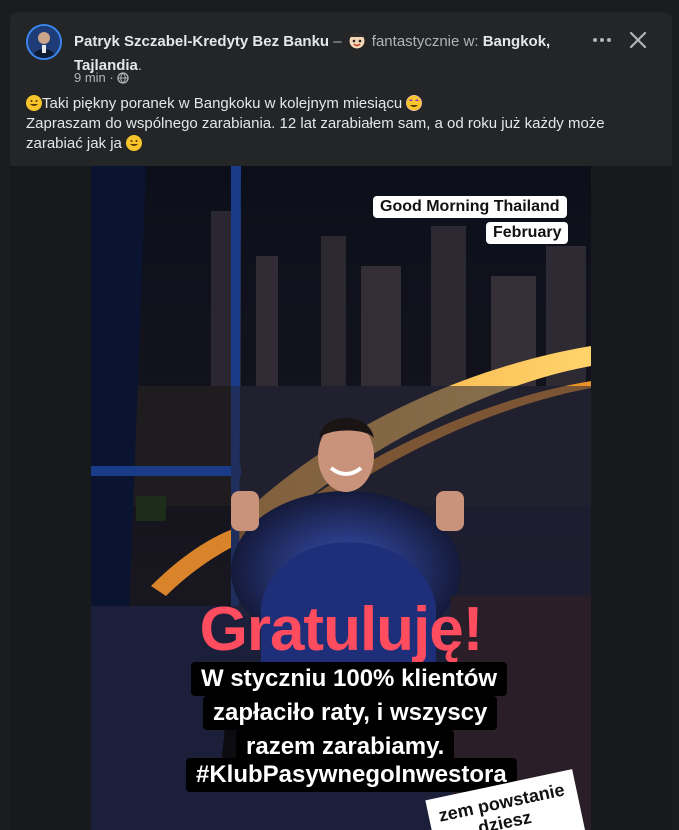  I want to click on photo-headline: Gratuluję!, so click(341, 629).